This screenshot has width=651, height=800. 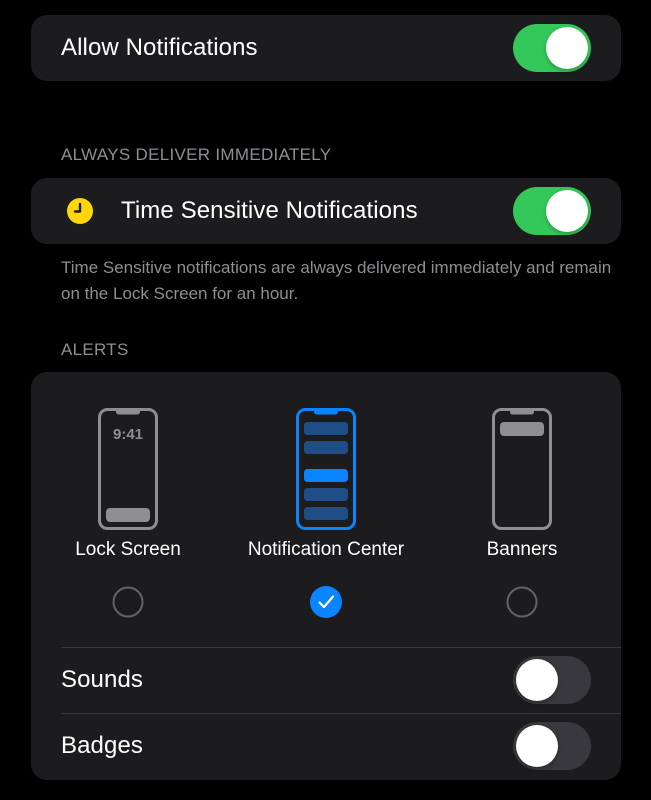 I want to click on lock-screen-radio, so click(x=128, y=602).